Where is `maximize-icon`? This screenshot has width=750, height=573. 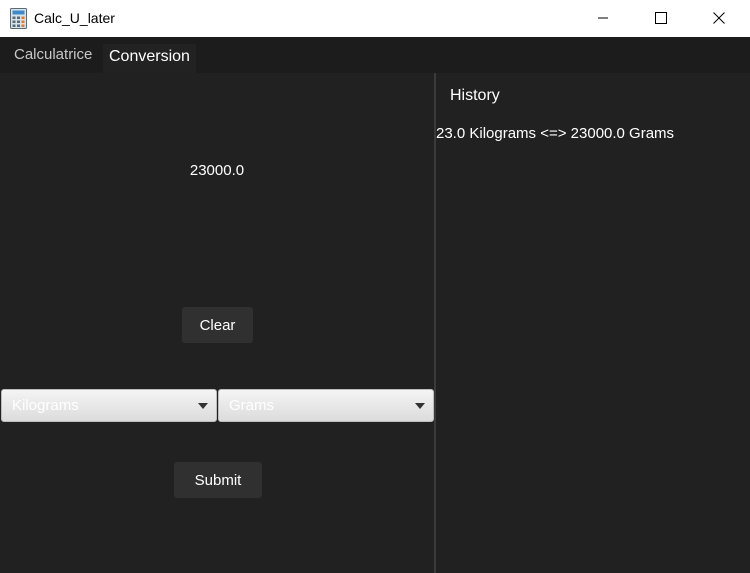
maximize-icon is located at coordinates (661, 18).